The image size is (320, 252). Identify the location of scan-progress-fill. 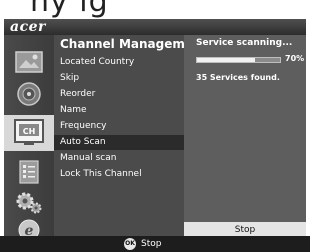
(226, 60).